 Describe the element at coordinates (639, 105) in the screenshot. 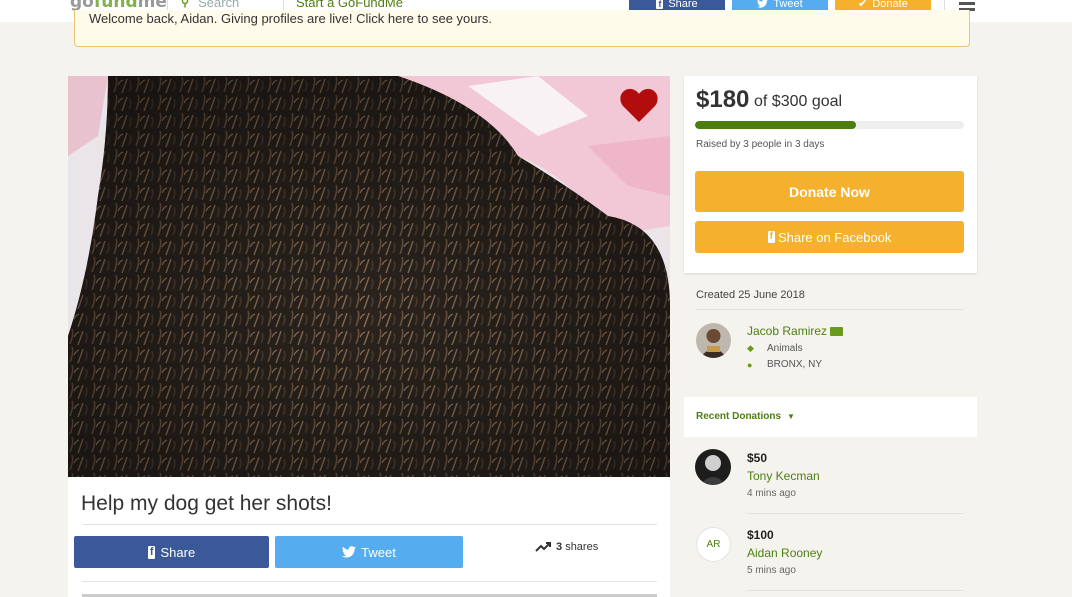

I see `favorite-heart-icon` at that location.